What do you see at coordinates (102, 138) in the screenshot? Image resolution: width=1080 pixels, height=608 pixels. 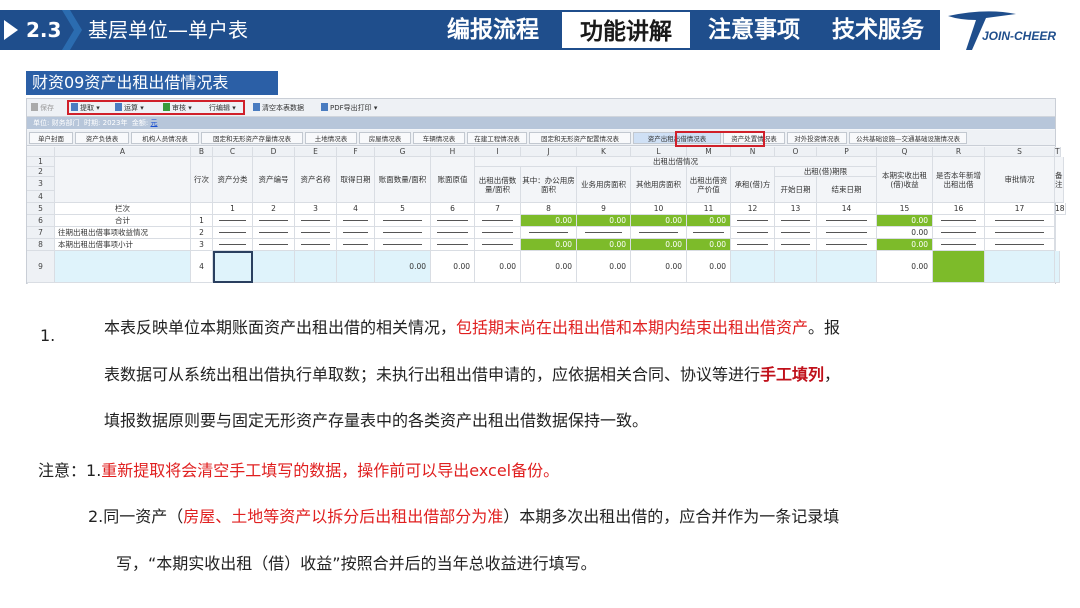 I see `tab-item: 资产负债表` at bounding box center [102, 138].